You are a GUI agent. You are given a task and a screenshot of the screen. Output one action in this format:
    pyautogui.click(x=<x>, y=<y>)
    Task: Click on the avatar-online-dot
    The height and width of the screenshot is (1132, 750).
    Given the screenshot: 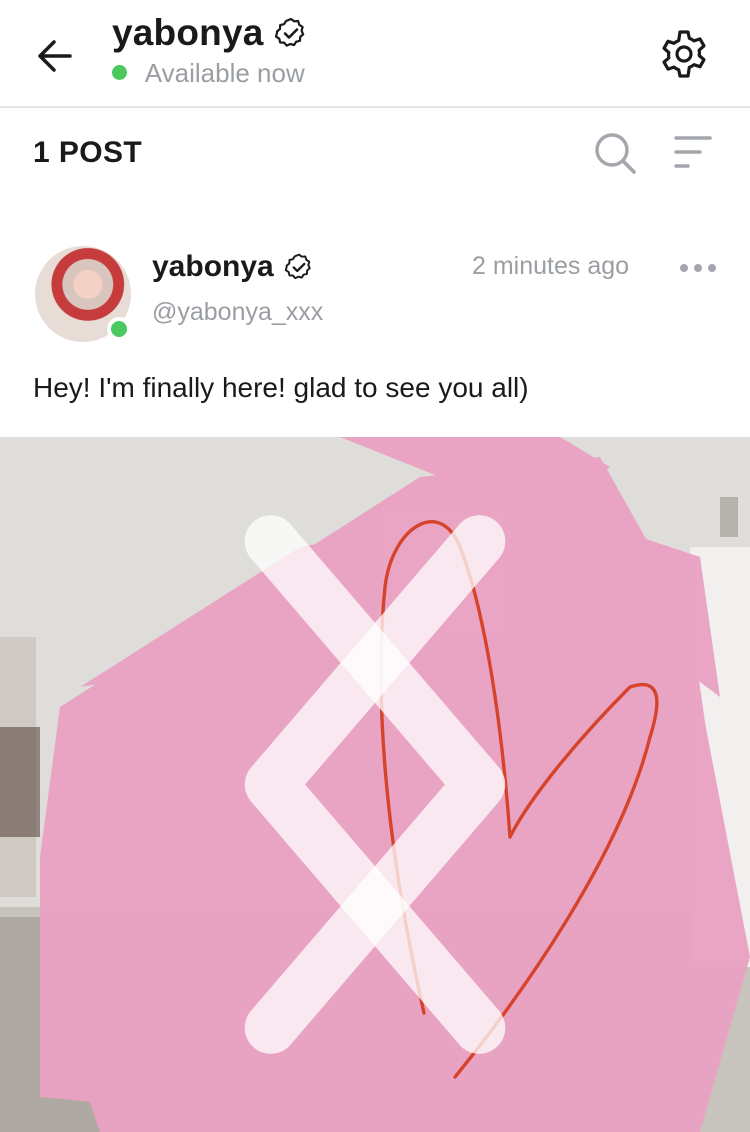 What is the action you would take?
    pyautogui.click(x=119, y=329)
    